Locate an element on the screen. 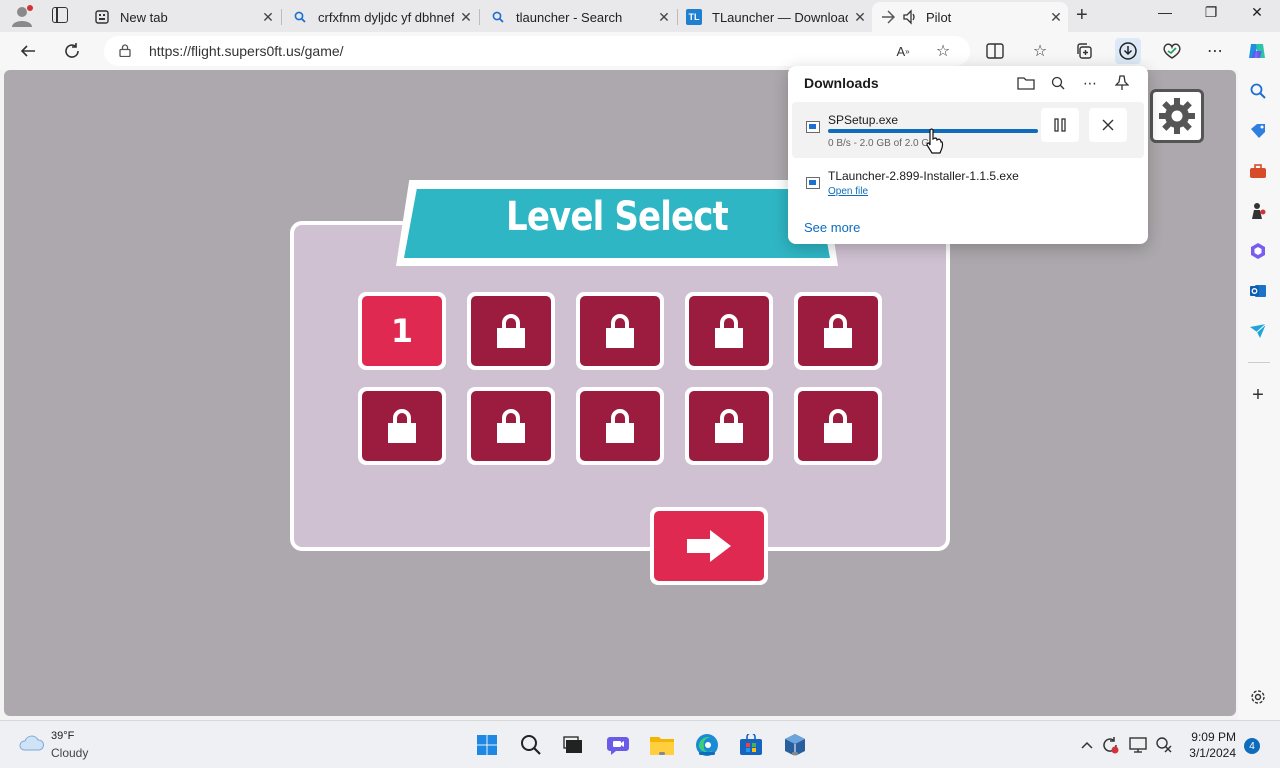 The height and width of the screenshot is (768, 1280). audio-icon is located at coordinates (910, 17).